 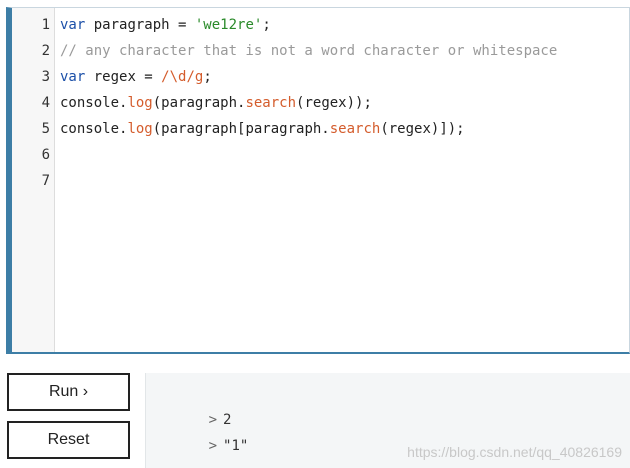 I want to click on code-line: console.log(paragraph.search(regex));, so click(x=344, y=103).